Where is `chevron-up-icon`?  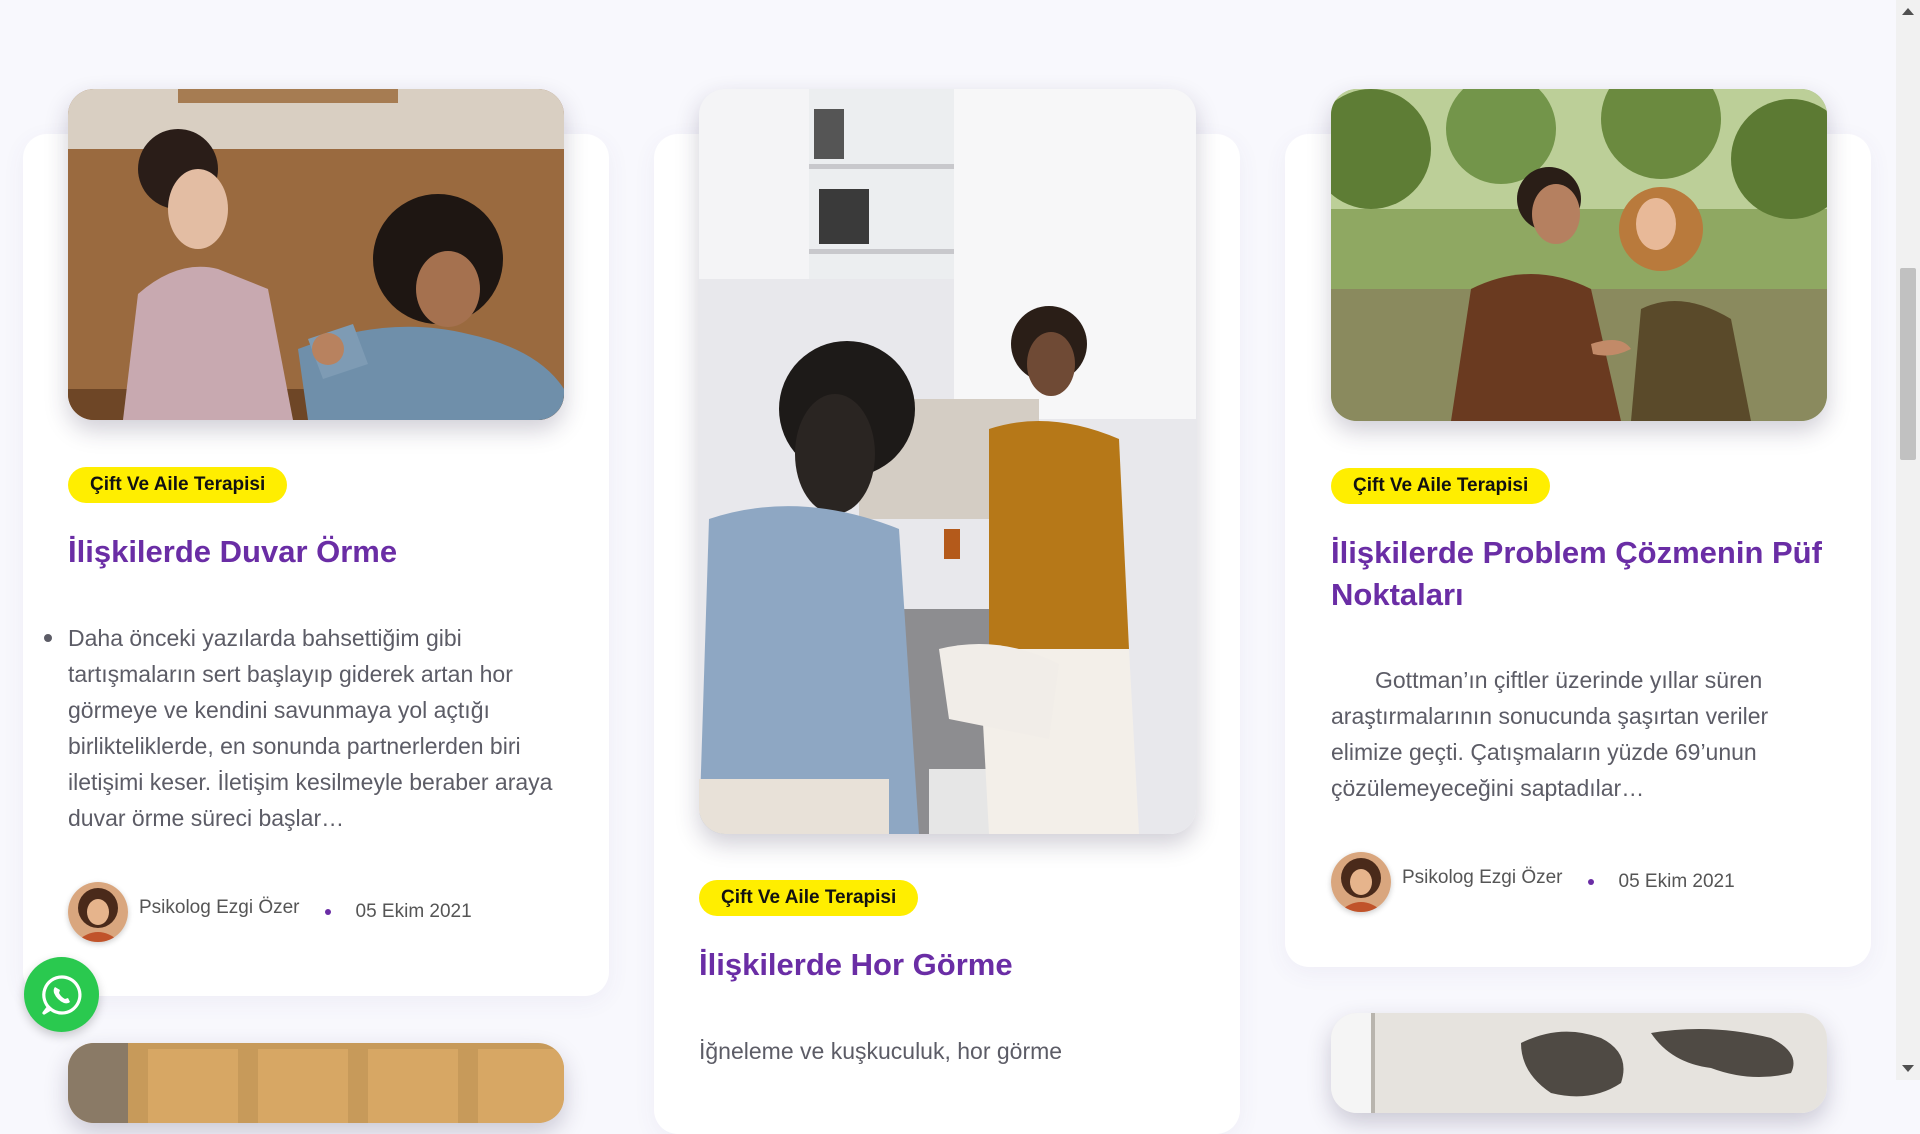
chevron-up-icon is located at coordinates (1908, 11).